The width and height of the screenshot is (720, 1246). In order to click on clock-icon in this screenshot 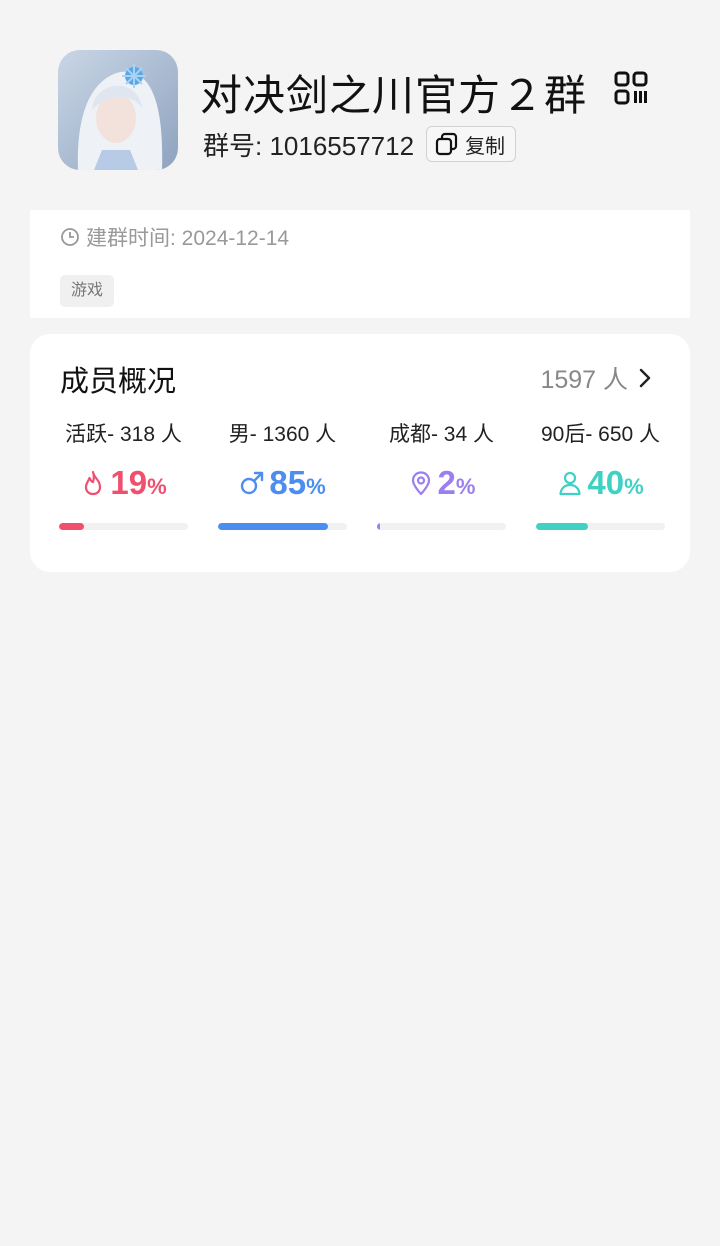, I will do `click(70, 237)`.